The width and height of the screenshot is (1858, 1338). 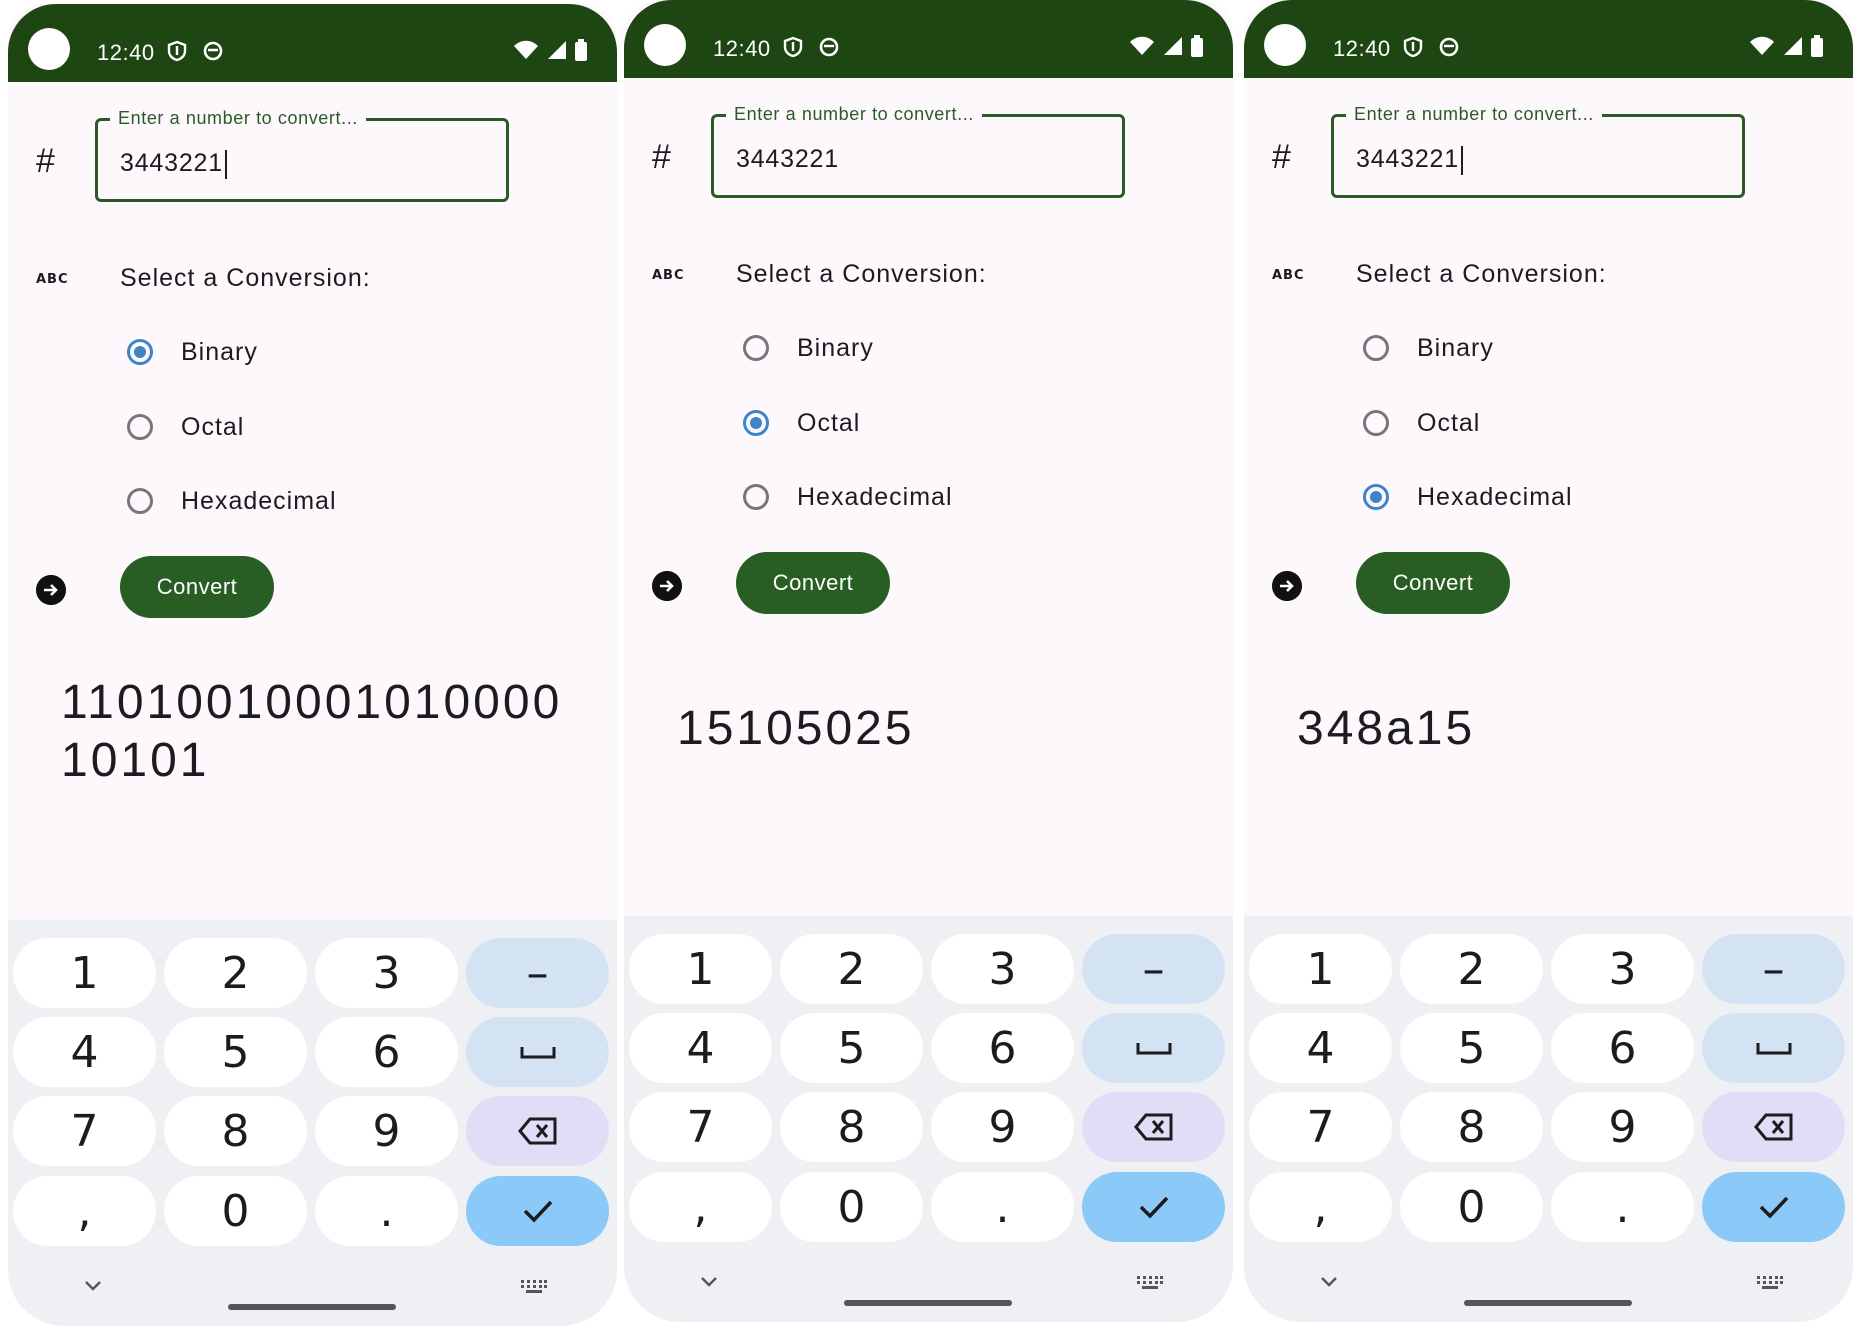 I want to click on space-icon, so click(x=537, y=1053).